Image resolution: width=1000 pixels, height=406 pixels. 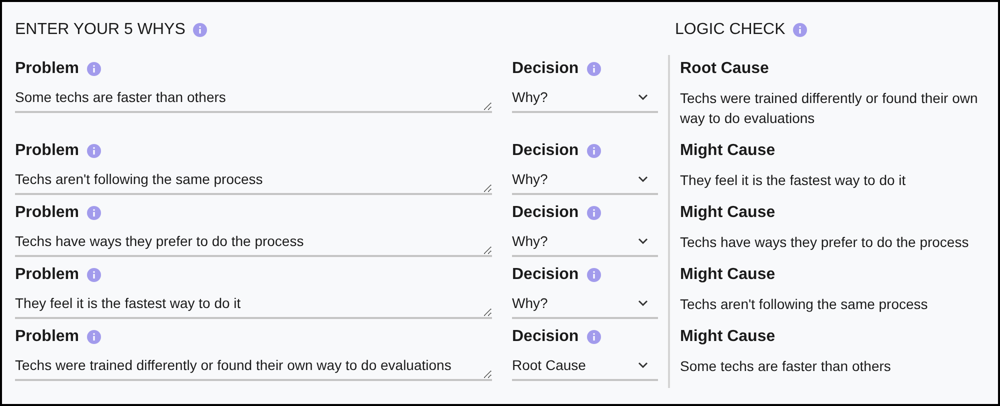 What do you see at coordinates (100, 30) in the screenshot?
I see `section-heading: ENTER YOUR 5 WHYS` at bounding box center [100, 30].